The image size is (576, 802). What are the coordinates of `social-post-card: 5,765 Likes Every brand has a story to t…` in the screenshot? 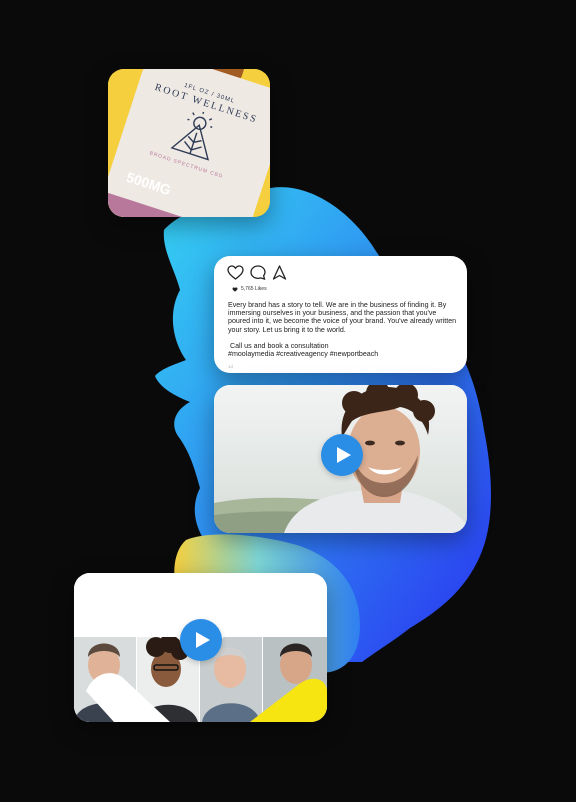 It's located at (340, 314).